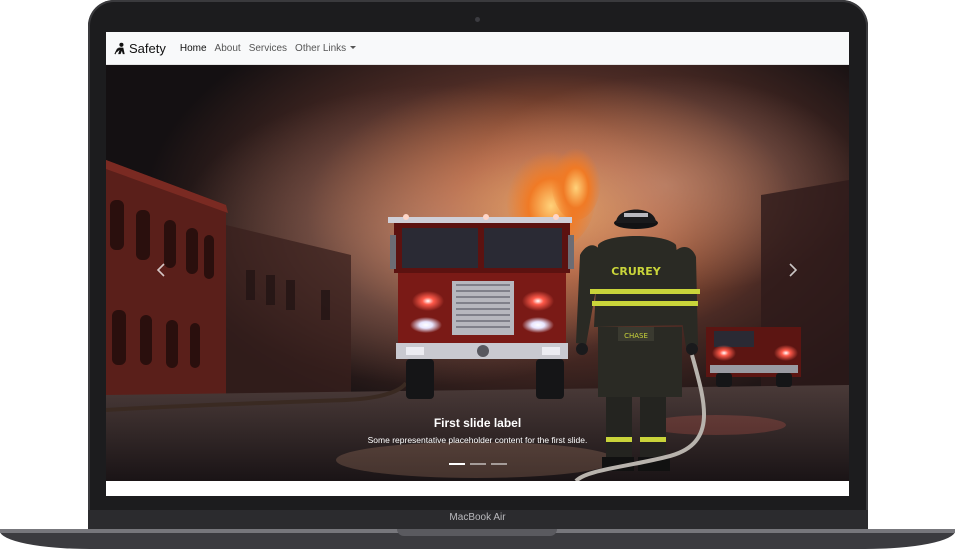 This screenshot has width=955, height=549. Describe the element at coordinates (477, 48) in the screenshot. I see `navbar: Safety Home About Services Other Links` at that location.